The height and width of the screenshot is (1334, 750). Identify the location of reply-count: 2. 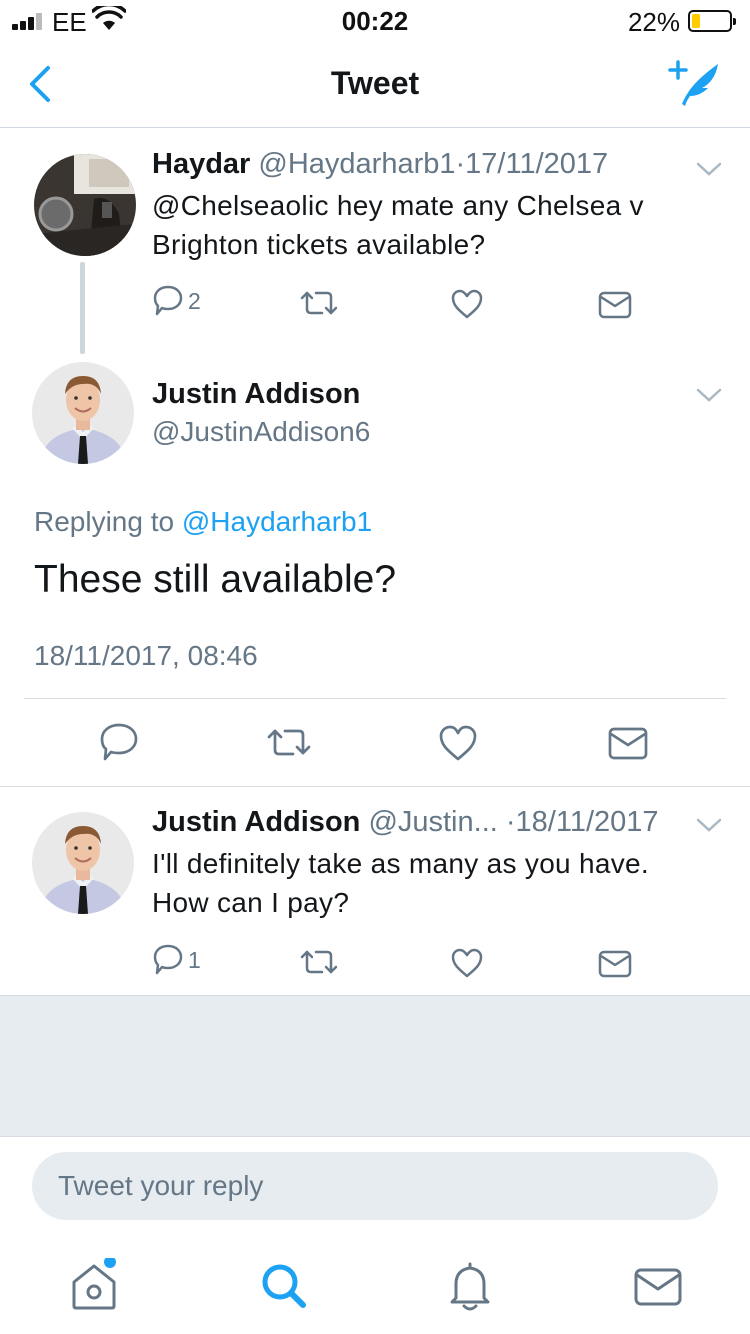
(194, 300).